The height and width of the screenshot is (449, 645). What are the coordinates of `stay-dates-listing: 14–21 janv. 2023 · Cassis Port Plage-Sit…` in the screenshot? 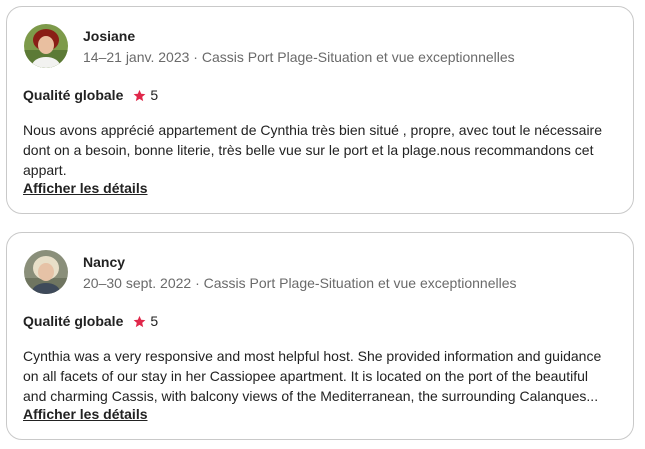 It's located at (299, 57).